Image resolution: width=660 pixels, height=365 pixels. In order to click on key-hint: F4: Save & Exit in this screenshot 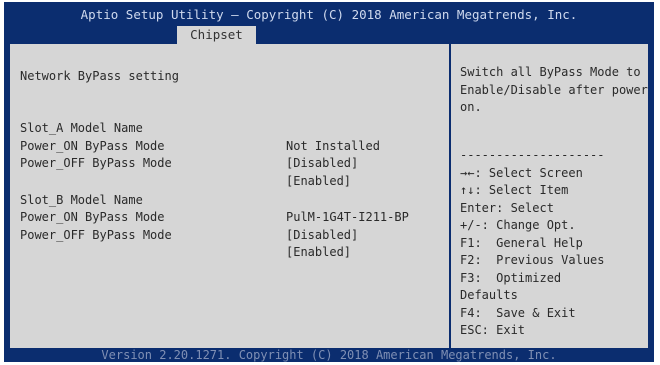, I will do `click(518, 312)`.